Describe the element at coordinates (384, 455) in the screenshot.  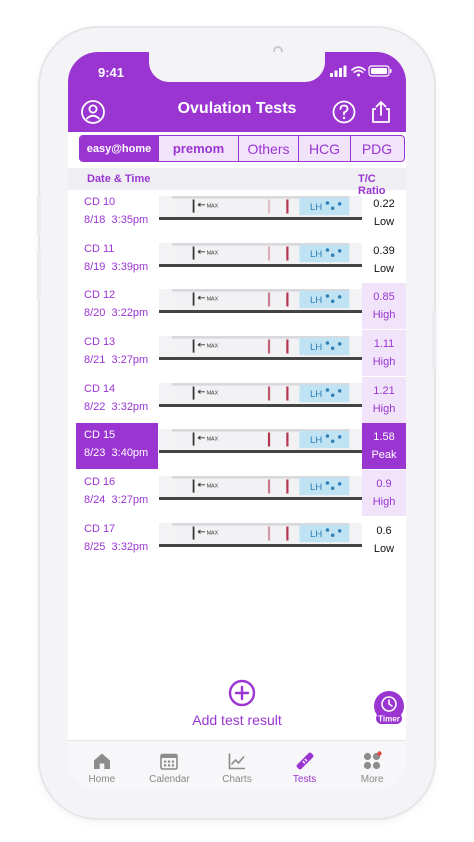
I see `tc-ratio-level: Peak` at that location.